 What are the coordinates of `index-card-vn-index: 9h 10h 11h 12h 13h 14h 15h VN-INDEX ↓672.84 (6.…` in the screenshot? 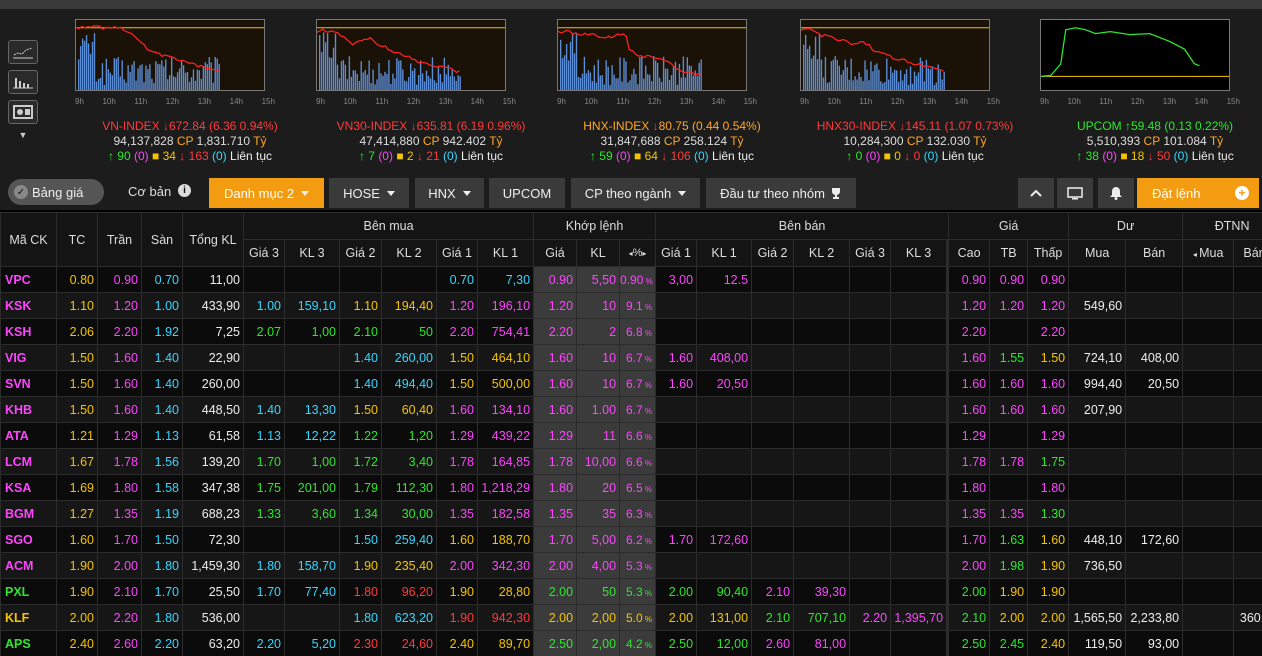 It's located at (190, 91).